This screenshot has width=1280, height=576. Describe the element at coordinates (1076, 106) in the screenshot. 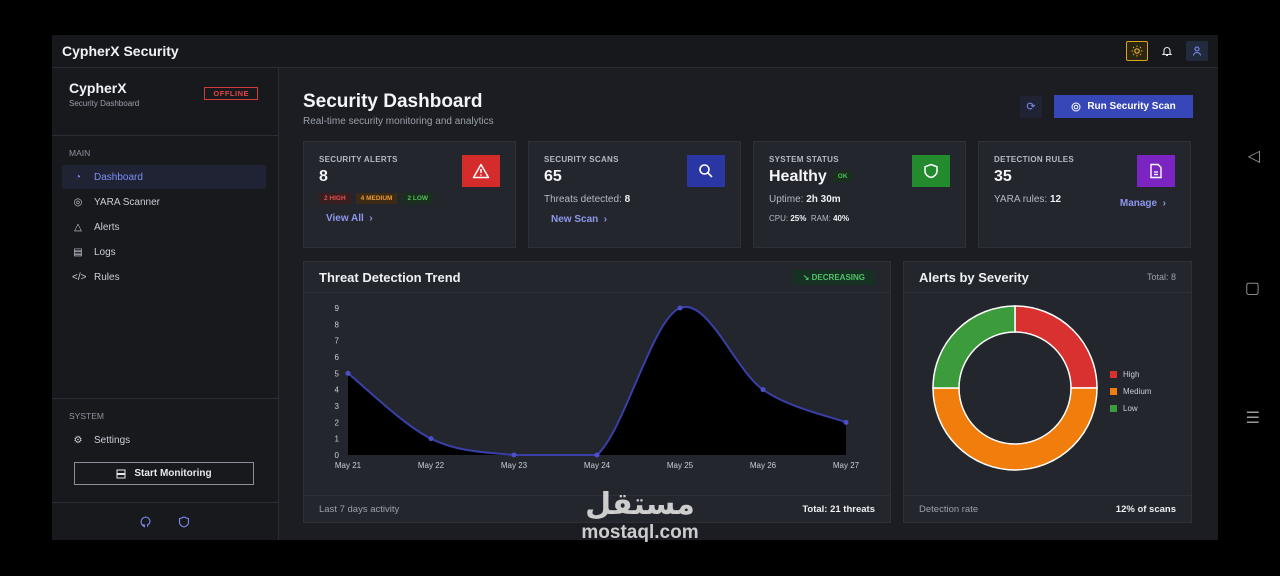

I see `radar-icon` at that location.